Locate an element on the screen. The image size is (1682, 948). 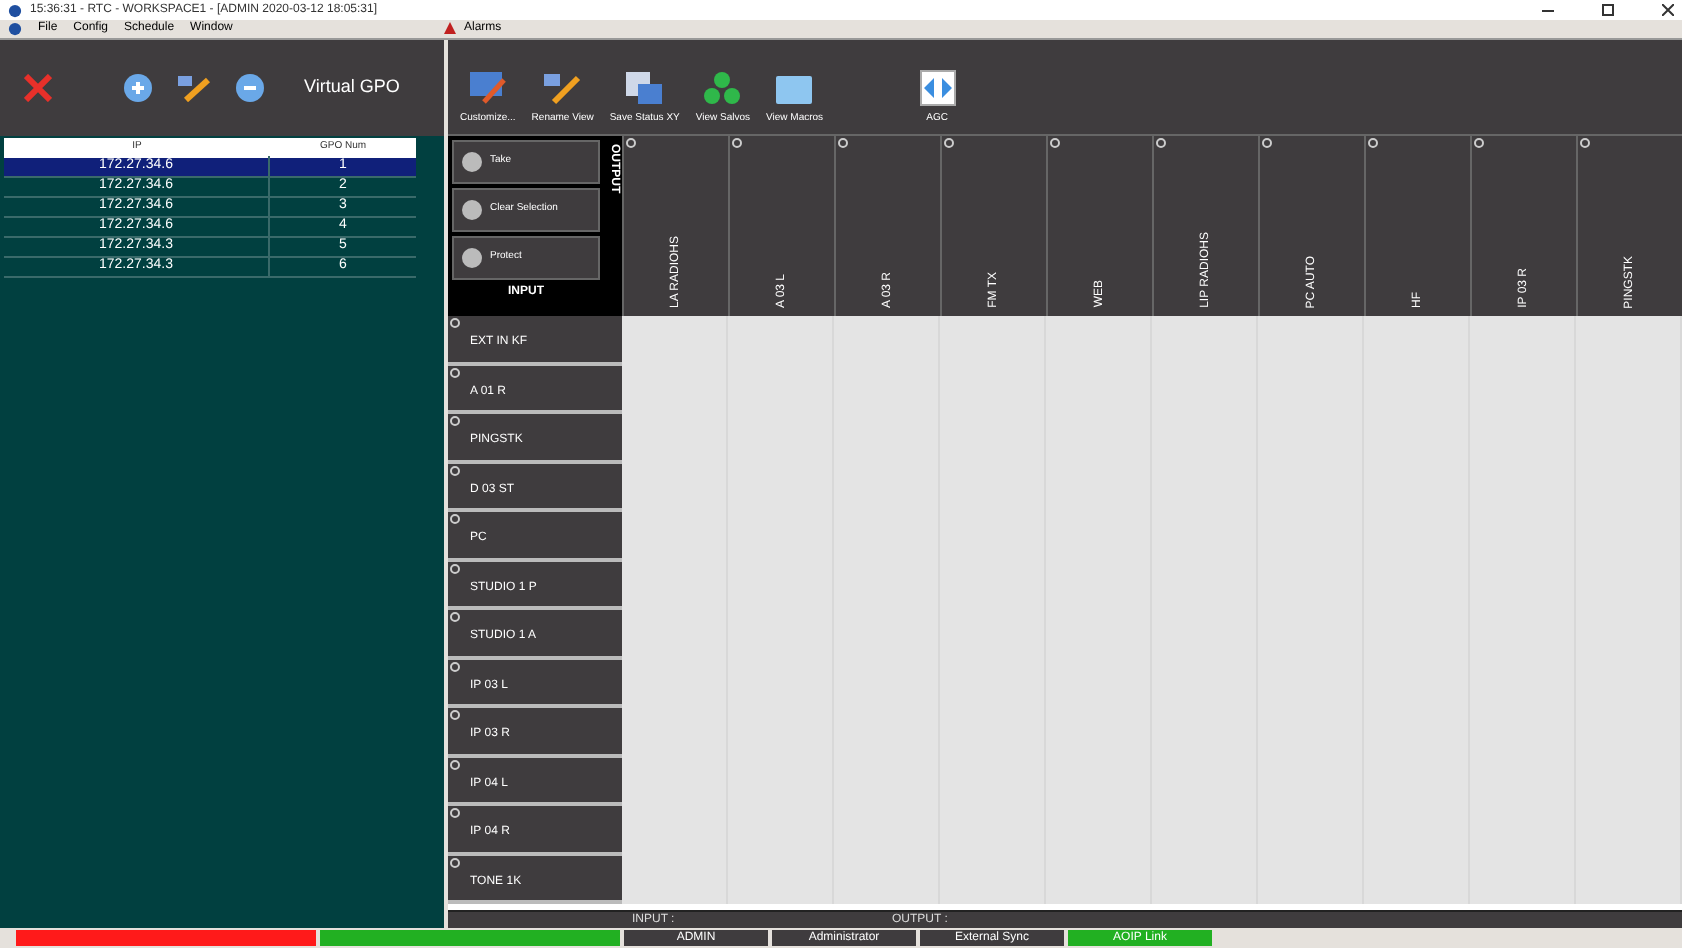
bell-icon is located at coordinates (450, 29).